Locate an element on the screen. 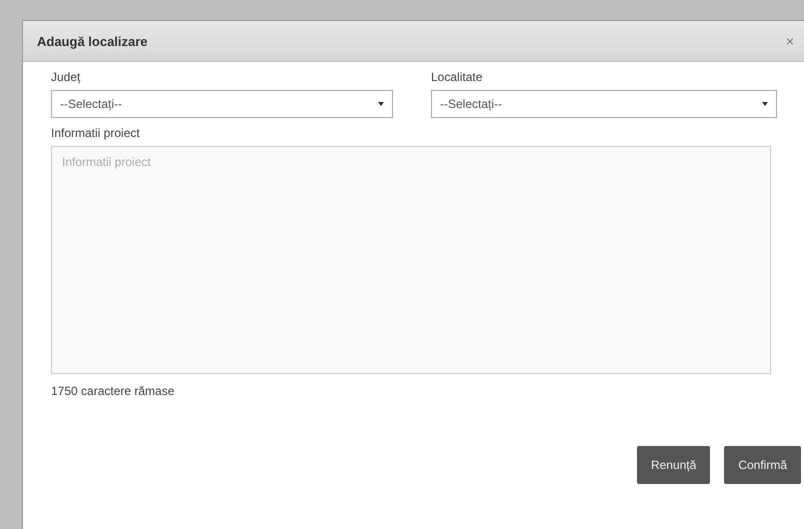 Image resolution: width=804 pixels, height=529 pixels. action-button: Confirmă is located at coordinates (762, 465).